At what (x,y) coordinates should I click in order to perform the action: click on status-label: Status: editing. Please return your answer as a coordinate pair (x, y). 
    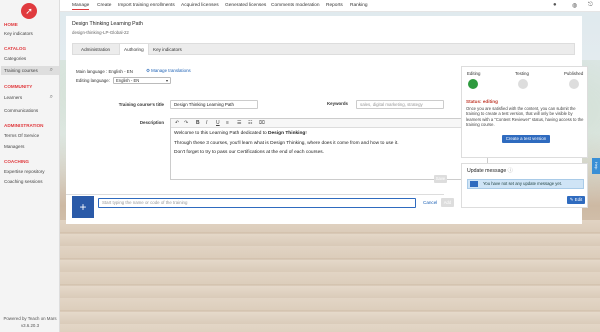
    Looking at the image, I should click on (482, 101).